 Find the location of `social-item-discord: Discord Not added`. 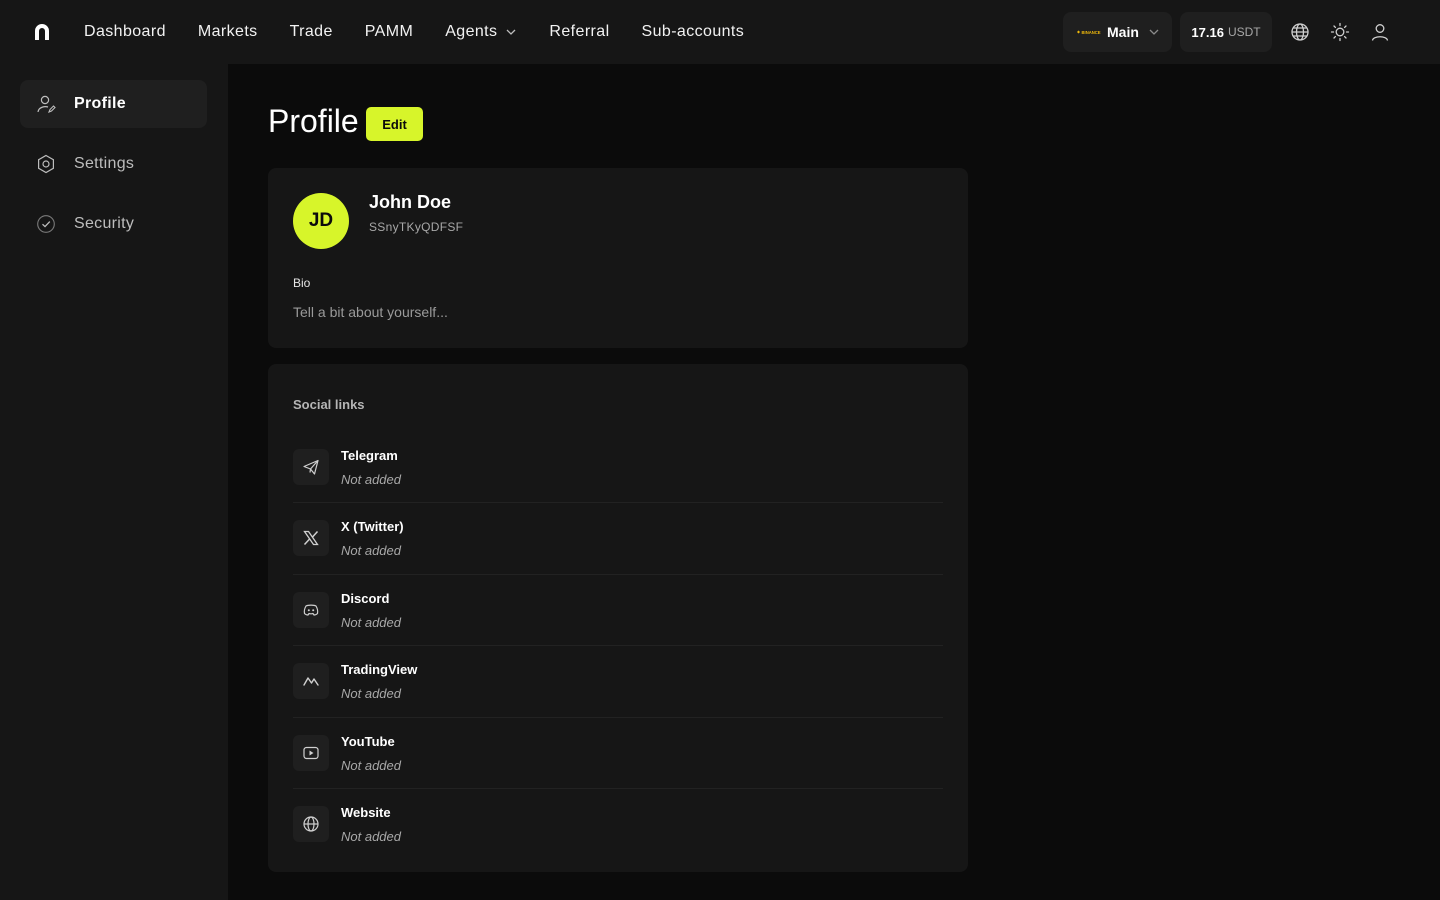

social-item-discord: Discord Not added is located at coordinates (618, 611).